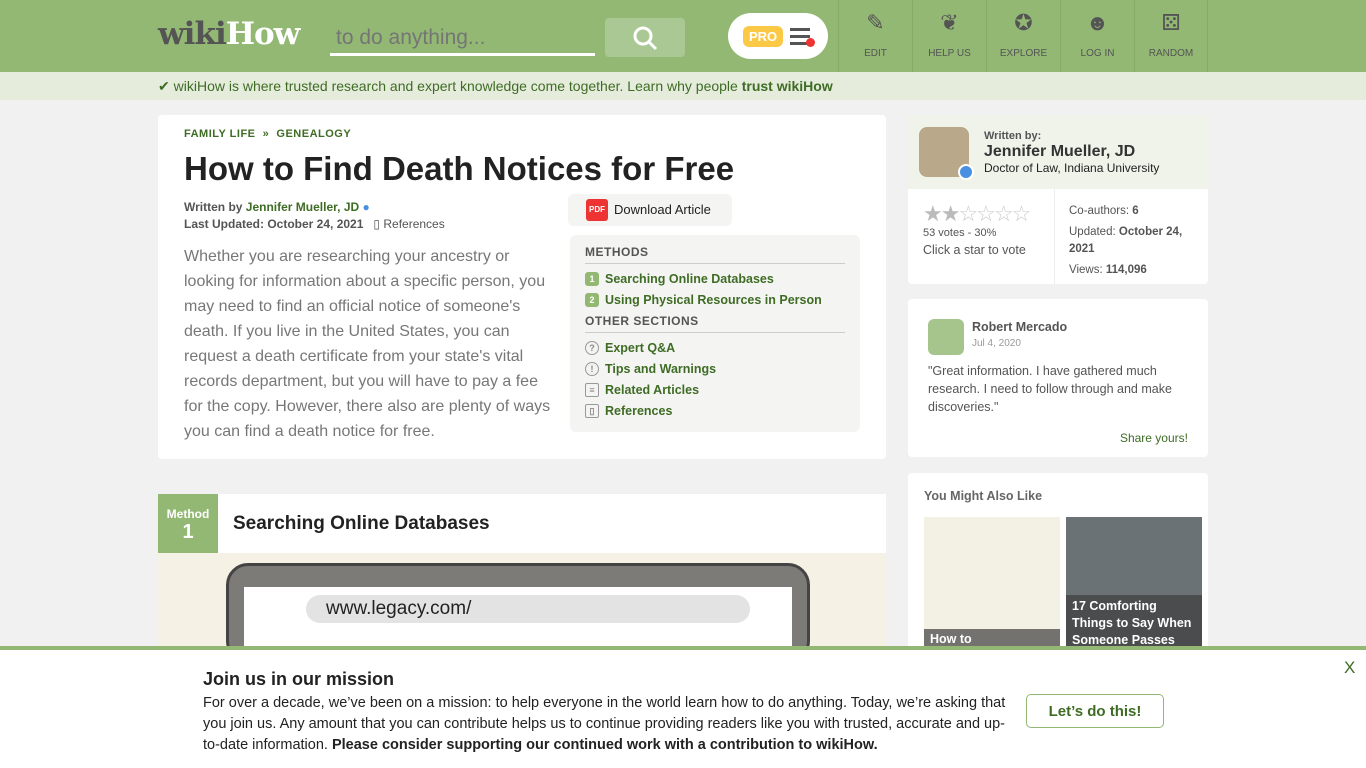 The height and width of the screenshot is (768, 1366). Describe the element at coordinates (522, 207) in the screenshot. I see `byline: Written by Jennifer Mueller, JD ●` at that location.